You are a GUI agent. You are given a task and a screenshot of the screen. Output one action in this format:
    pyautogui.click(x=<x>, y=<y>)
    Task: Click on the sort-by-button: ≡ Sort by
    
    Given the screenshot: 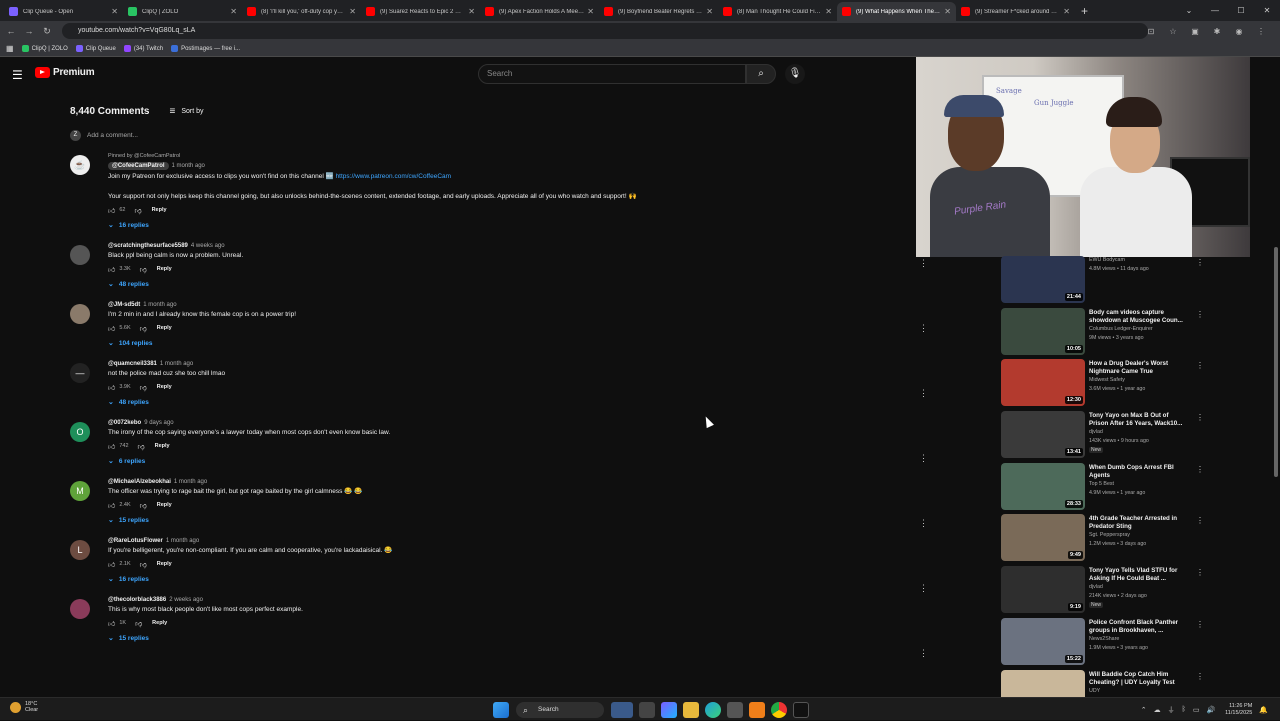 What is the action you would take?
    pyautogui.click(x=186, y=111)
    